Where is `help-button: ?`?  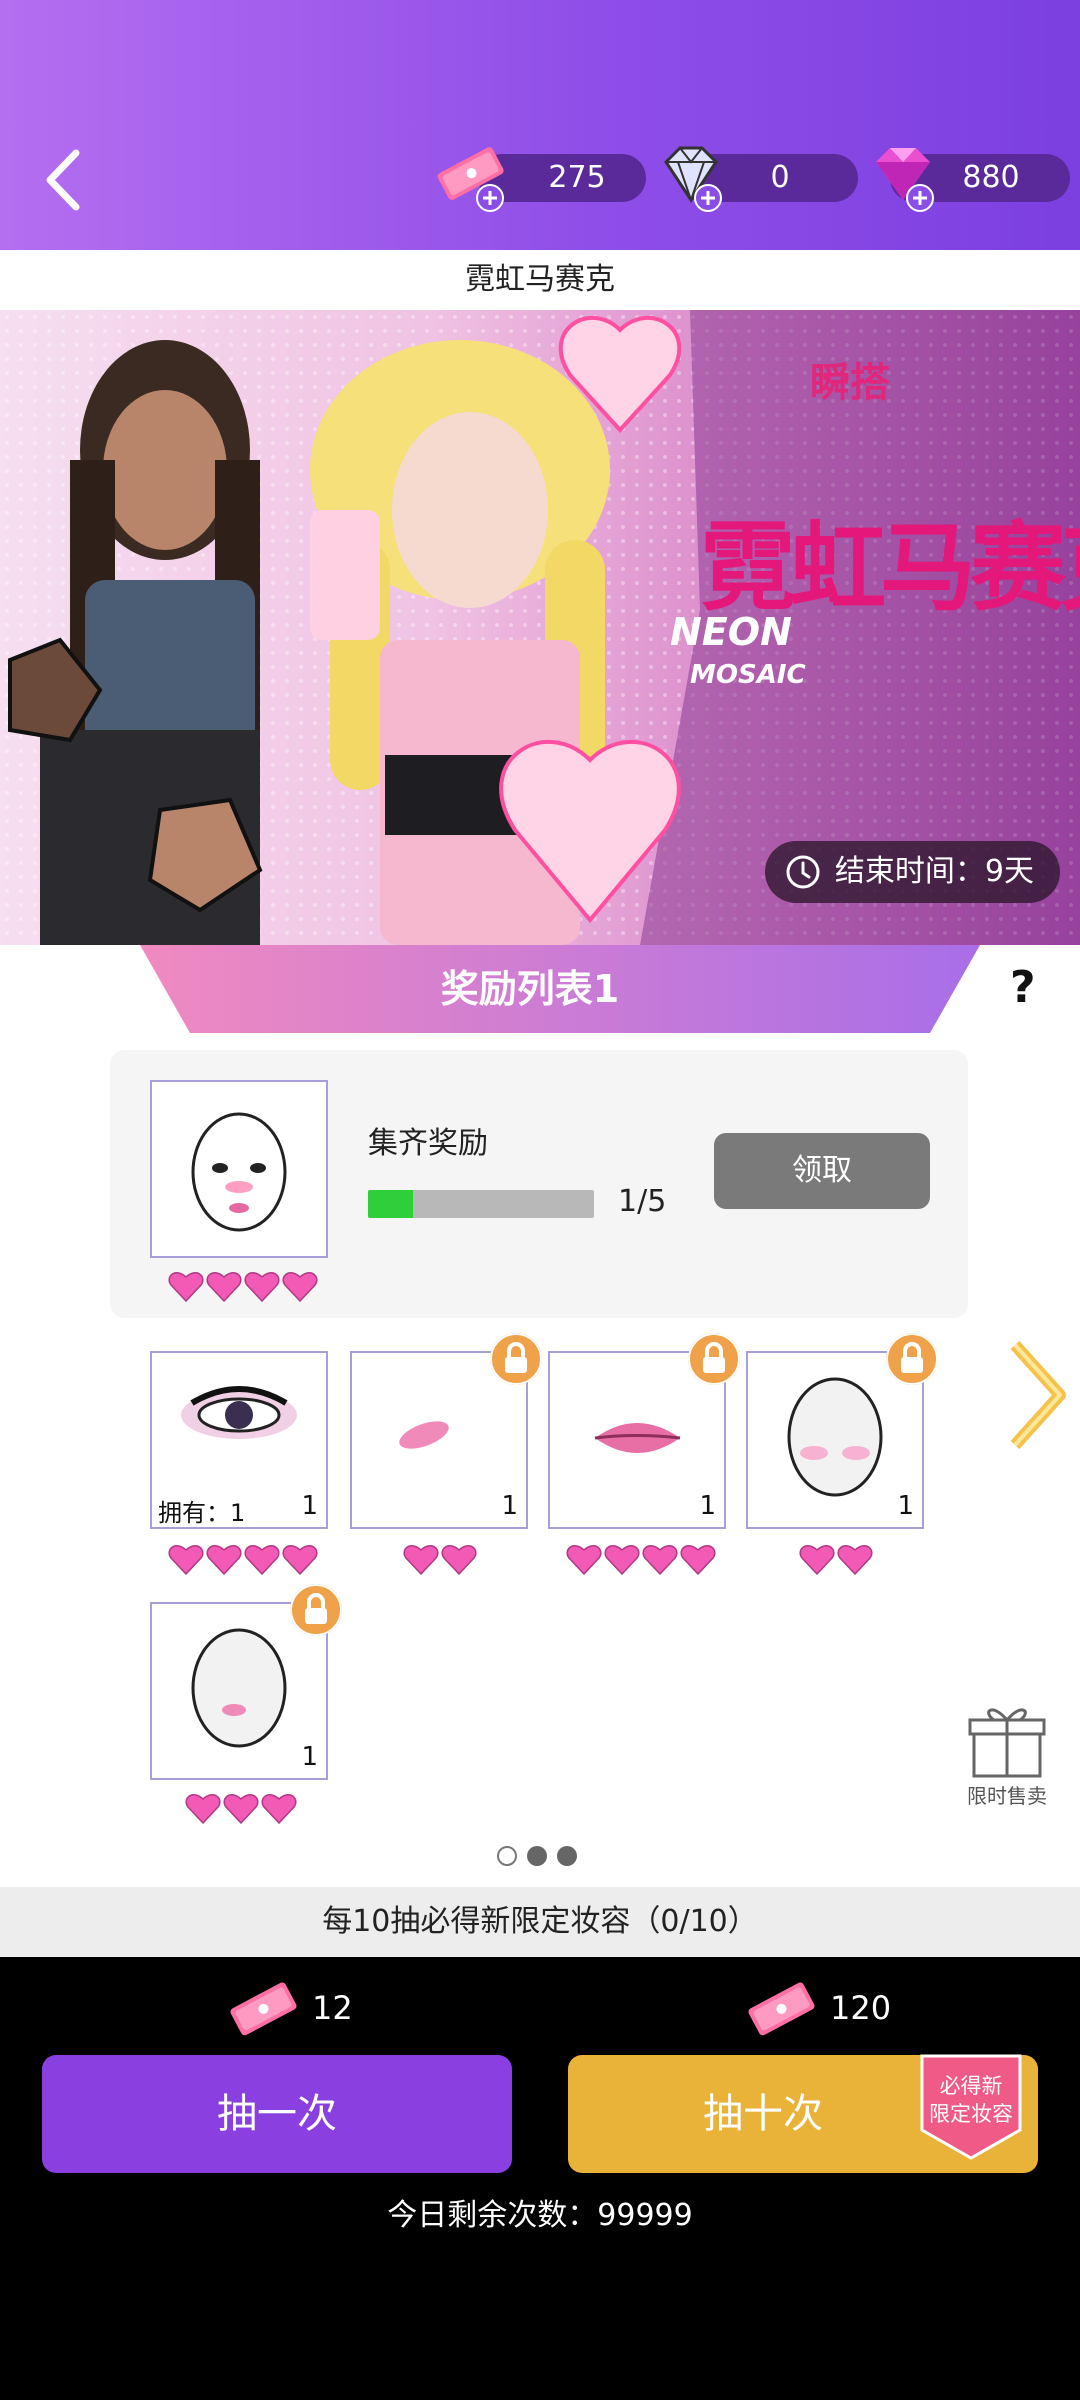
help-button: ? is located at coordinates (1023, 987).